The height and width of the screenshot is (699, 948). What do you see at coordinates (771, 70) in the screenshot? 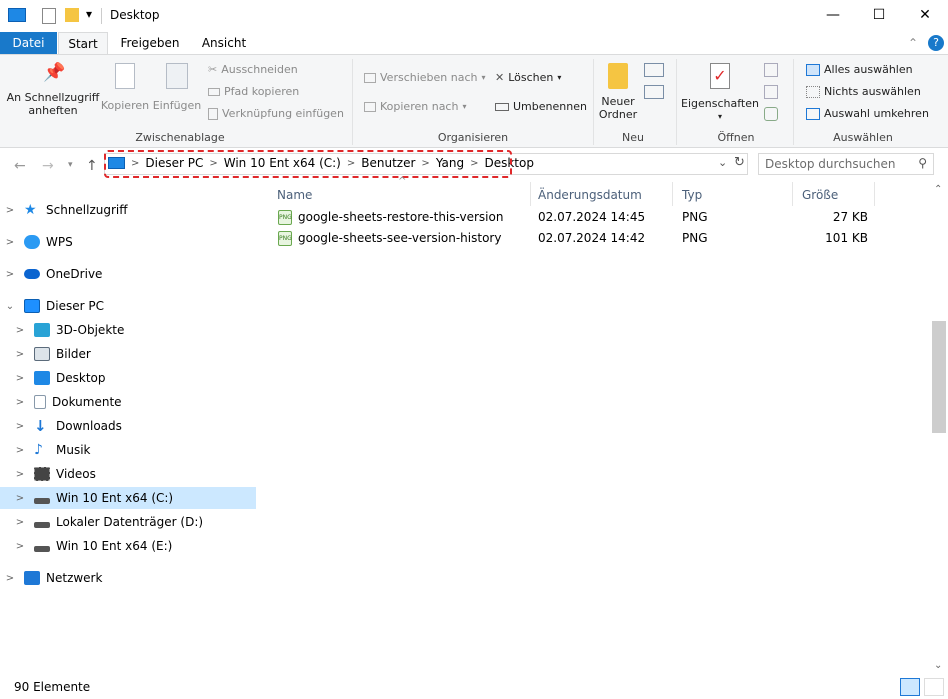
I see `open-icon` at bounding box center [771, 70].